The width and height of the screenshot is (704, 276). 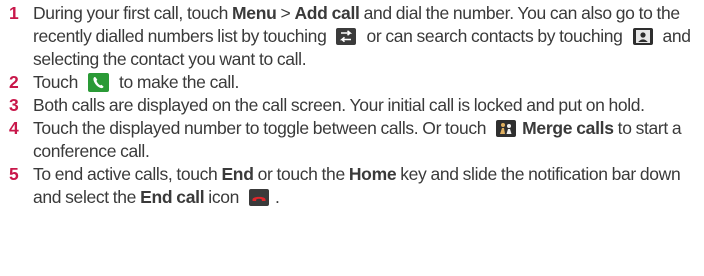 What do you see at coordinates (172, 197) in the screenshot?
I see `end-call-label: End call` at bounding box center [172, 197].